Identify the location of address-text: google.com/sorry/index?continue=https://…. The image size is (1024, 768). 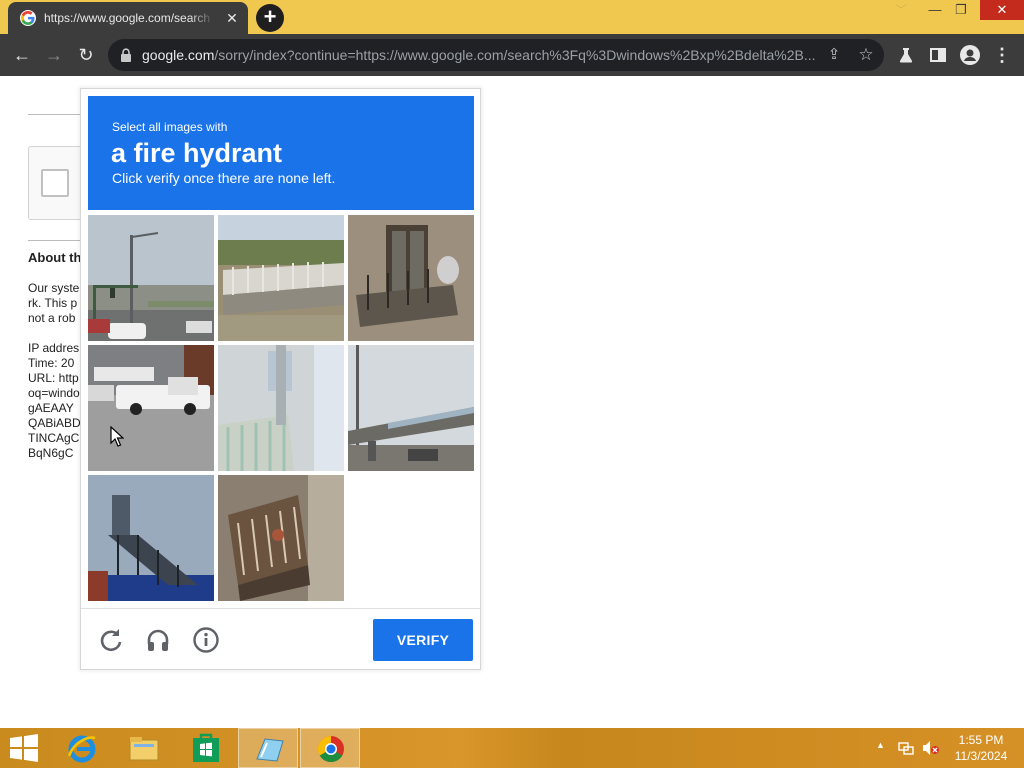
(482, 55).